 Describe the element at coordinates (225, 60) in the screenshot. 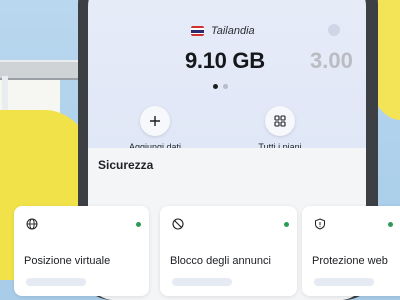

I see `data-remaining: 9.10 GB` at that location.